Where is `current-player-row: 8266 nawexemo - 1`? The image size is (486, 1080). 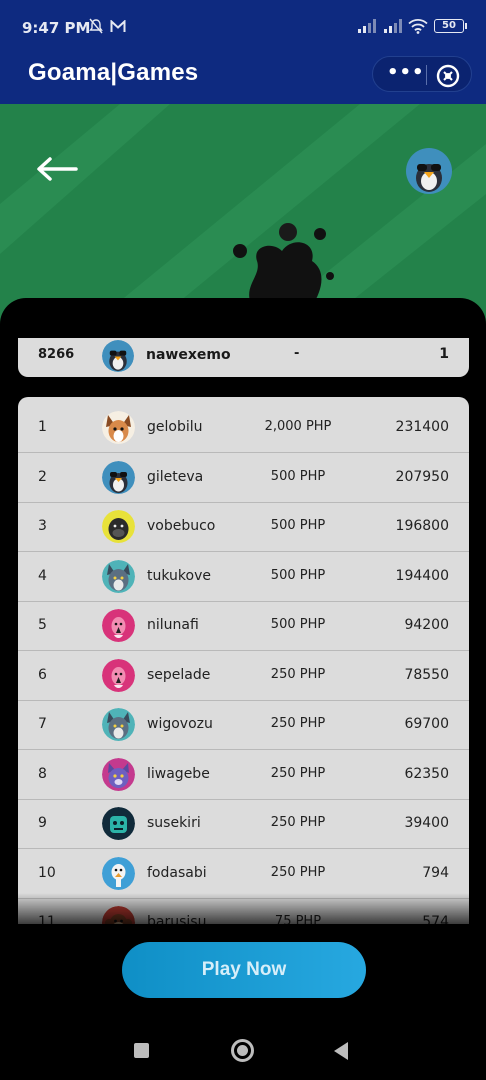 current-player-row: 8266 nawexemo - 1 is located at coordinates (243, 357).